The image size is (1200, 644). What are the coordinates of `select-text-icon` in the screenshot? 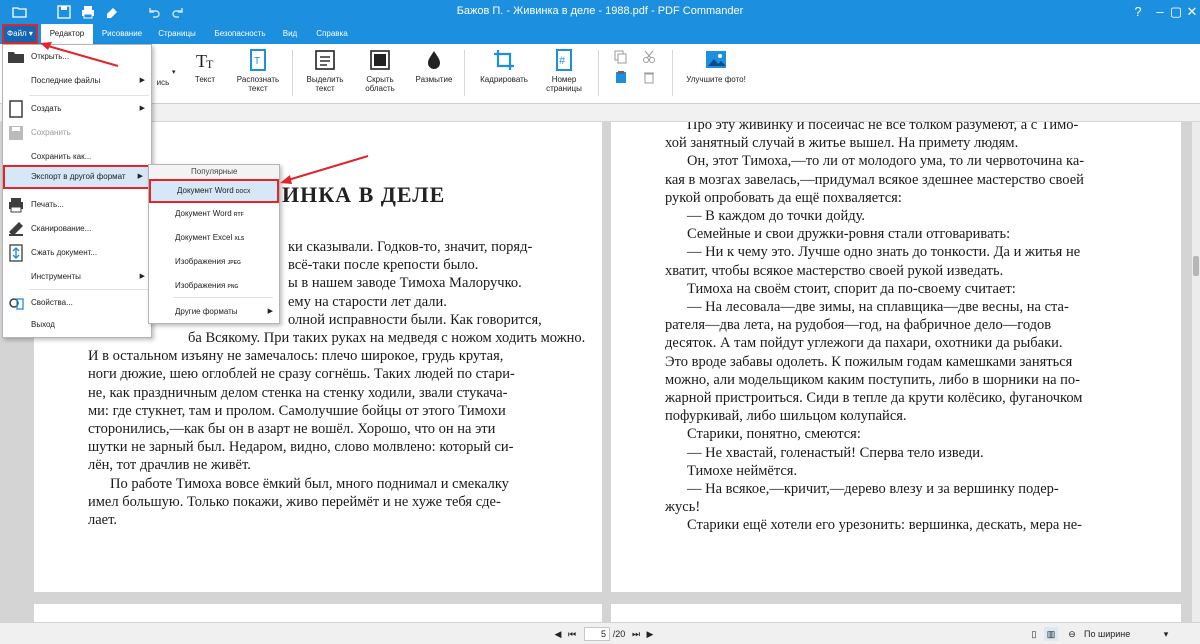 It's located at (325, 60).